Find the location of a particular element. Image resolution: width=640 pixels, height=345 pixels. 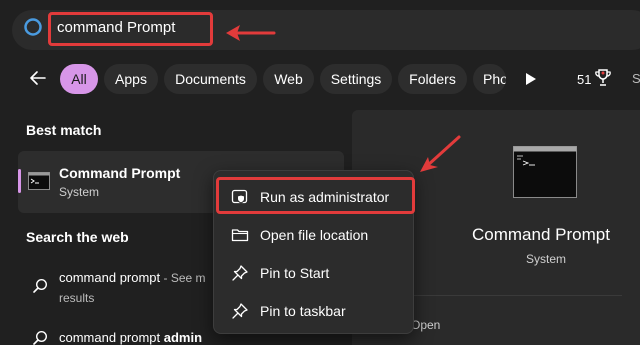

search-highlight-box is located at coordinates (130, 29).